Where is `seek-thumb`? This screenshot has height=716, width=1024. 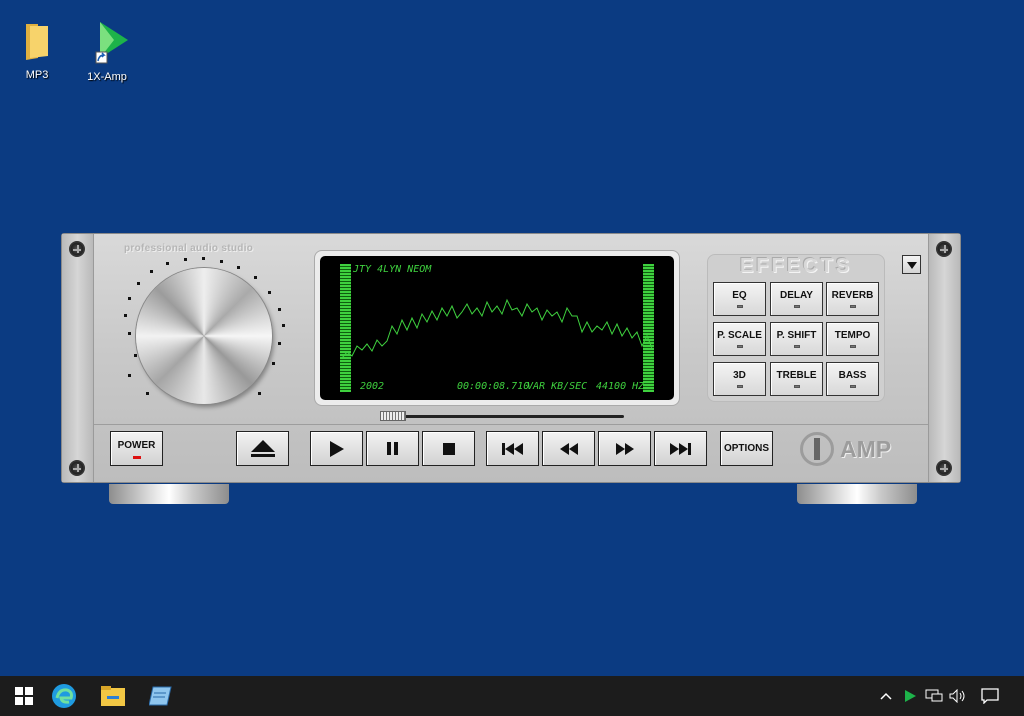
seek-thumb is located at coordinates (393, 416).